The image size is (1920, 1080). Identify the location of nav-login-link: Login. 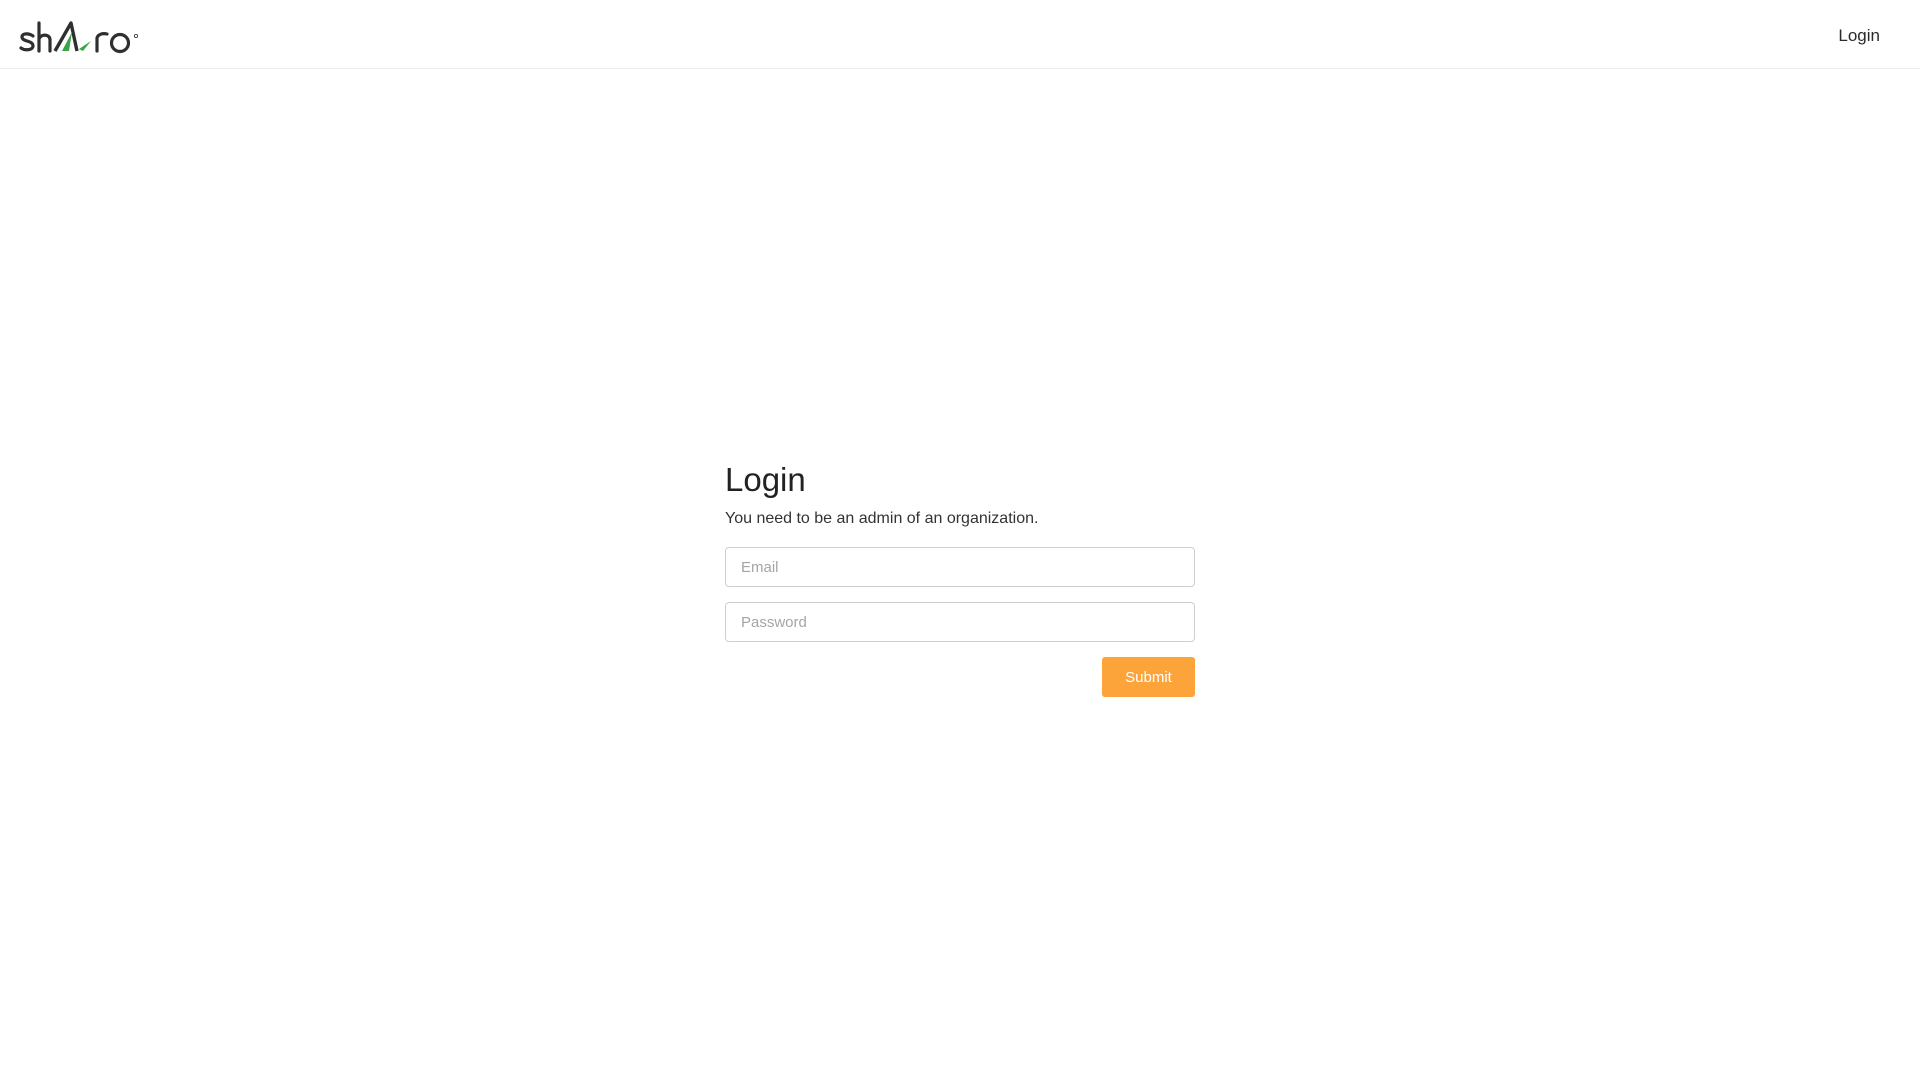
(1859, 36).